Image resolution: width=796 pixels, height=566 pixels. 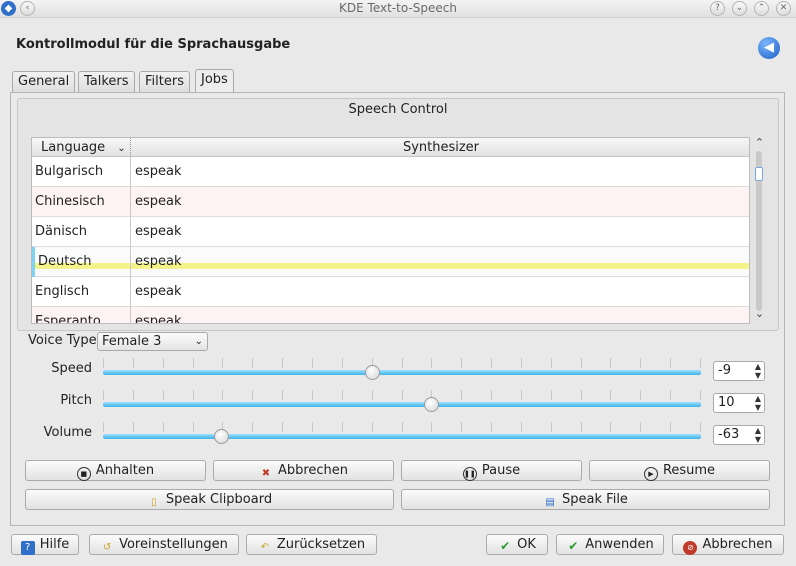 What do you see at coordinates (724, 370) in the screenshot?
I see `speed-value: -9` at bounding box center [724, 370].